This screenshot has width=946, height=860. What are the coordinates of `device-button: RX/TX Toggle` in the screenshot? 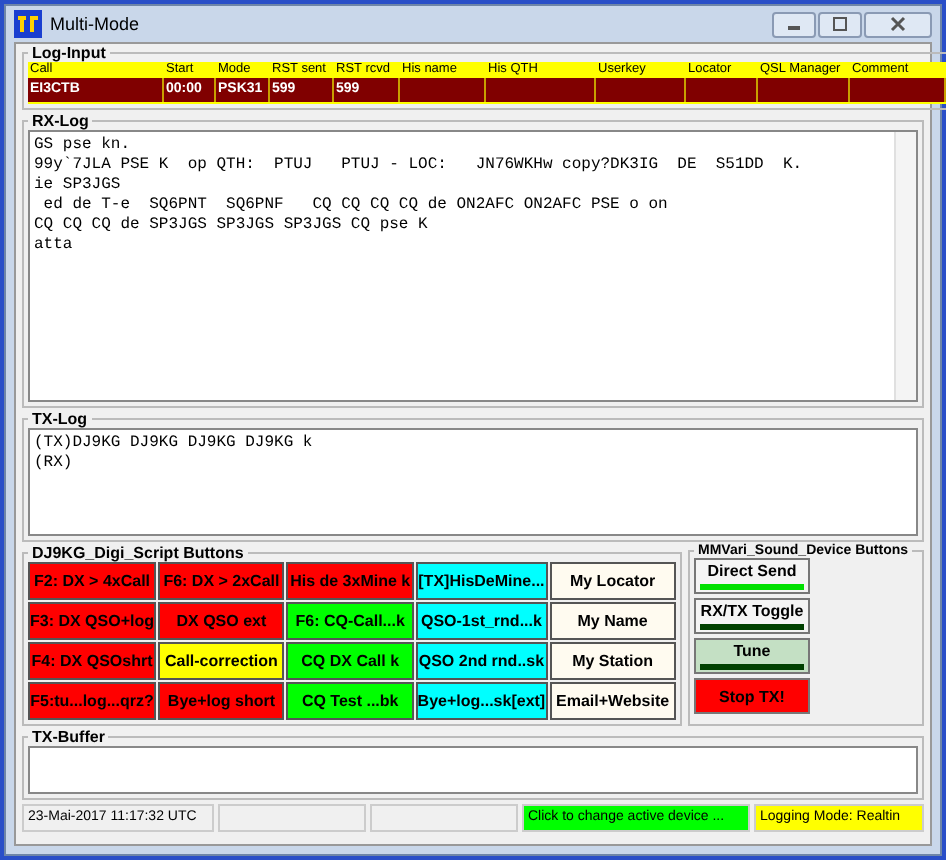 It's located at (752, 616).